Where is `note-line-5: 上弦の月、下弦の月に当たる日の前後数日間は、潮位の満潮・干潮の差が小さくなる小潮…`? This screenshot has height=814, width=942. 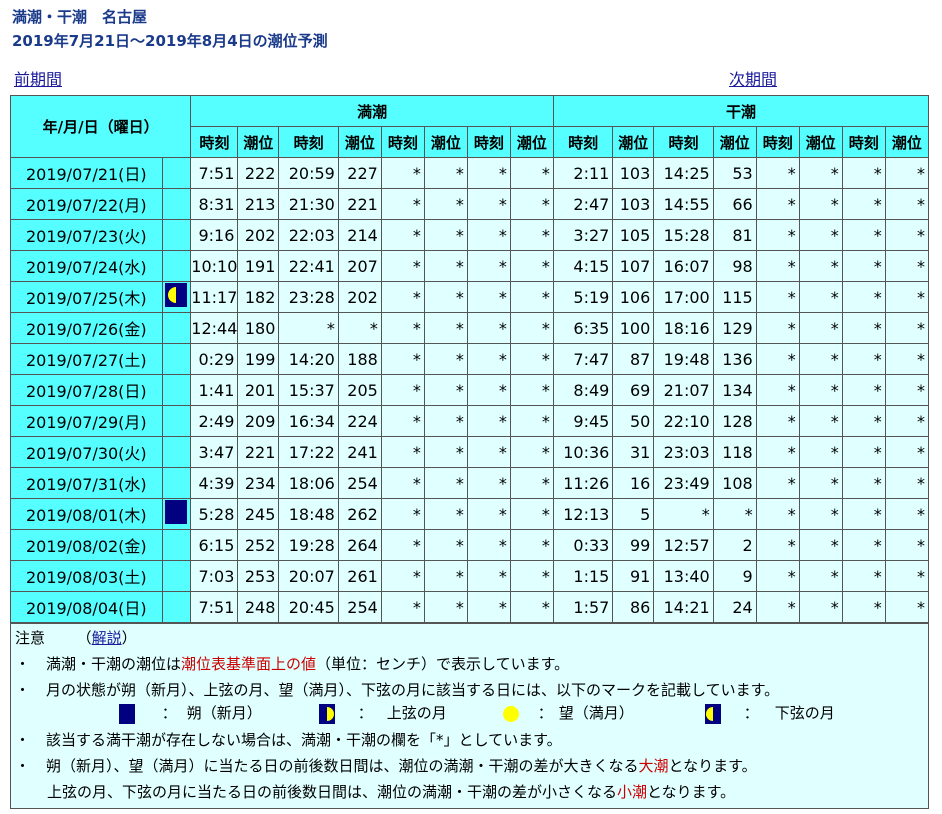
note-line-5: 上弦の月、下弦の月に当たる日の前後数日間は、潮位の満潮・干潮の差が小さくなる小潮… is located at coordinates (391, 792).